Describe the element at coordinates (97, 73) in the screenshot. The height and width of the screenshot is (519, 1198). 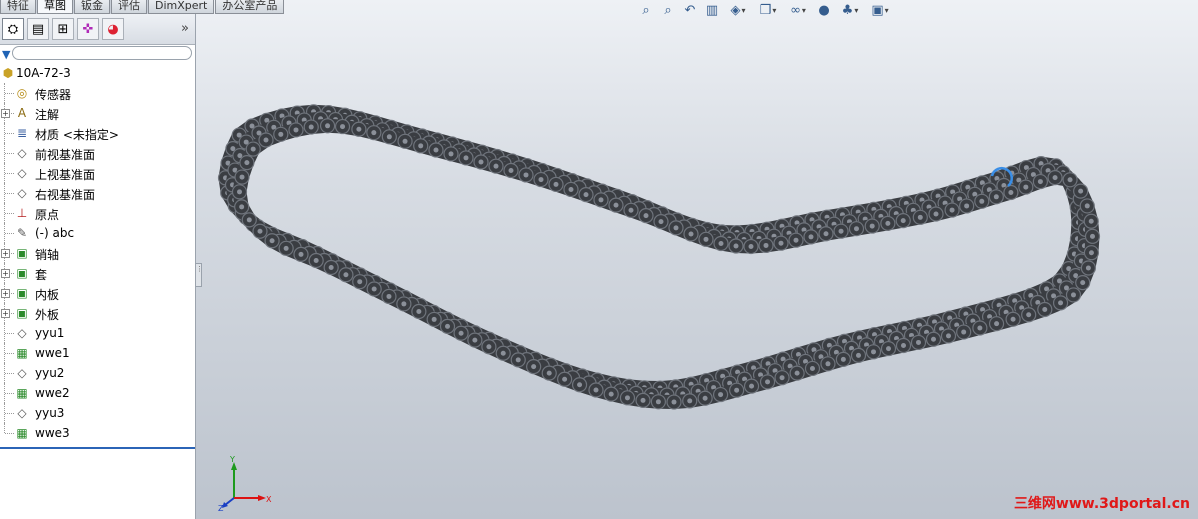
I see `tree-node: ⬢ 10A-72-3` at that location.